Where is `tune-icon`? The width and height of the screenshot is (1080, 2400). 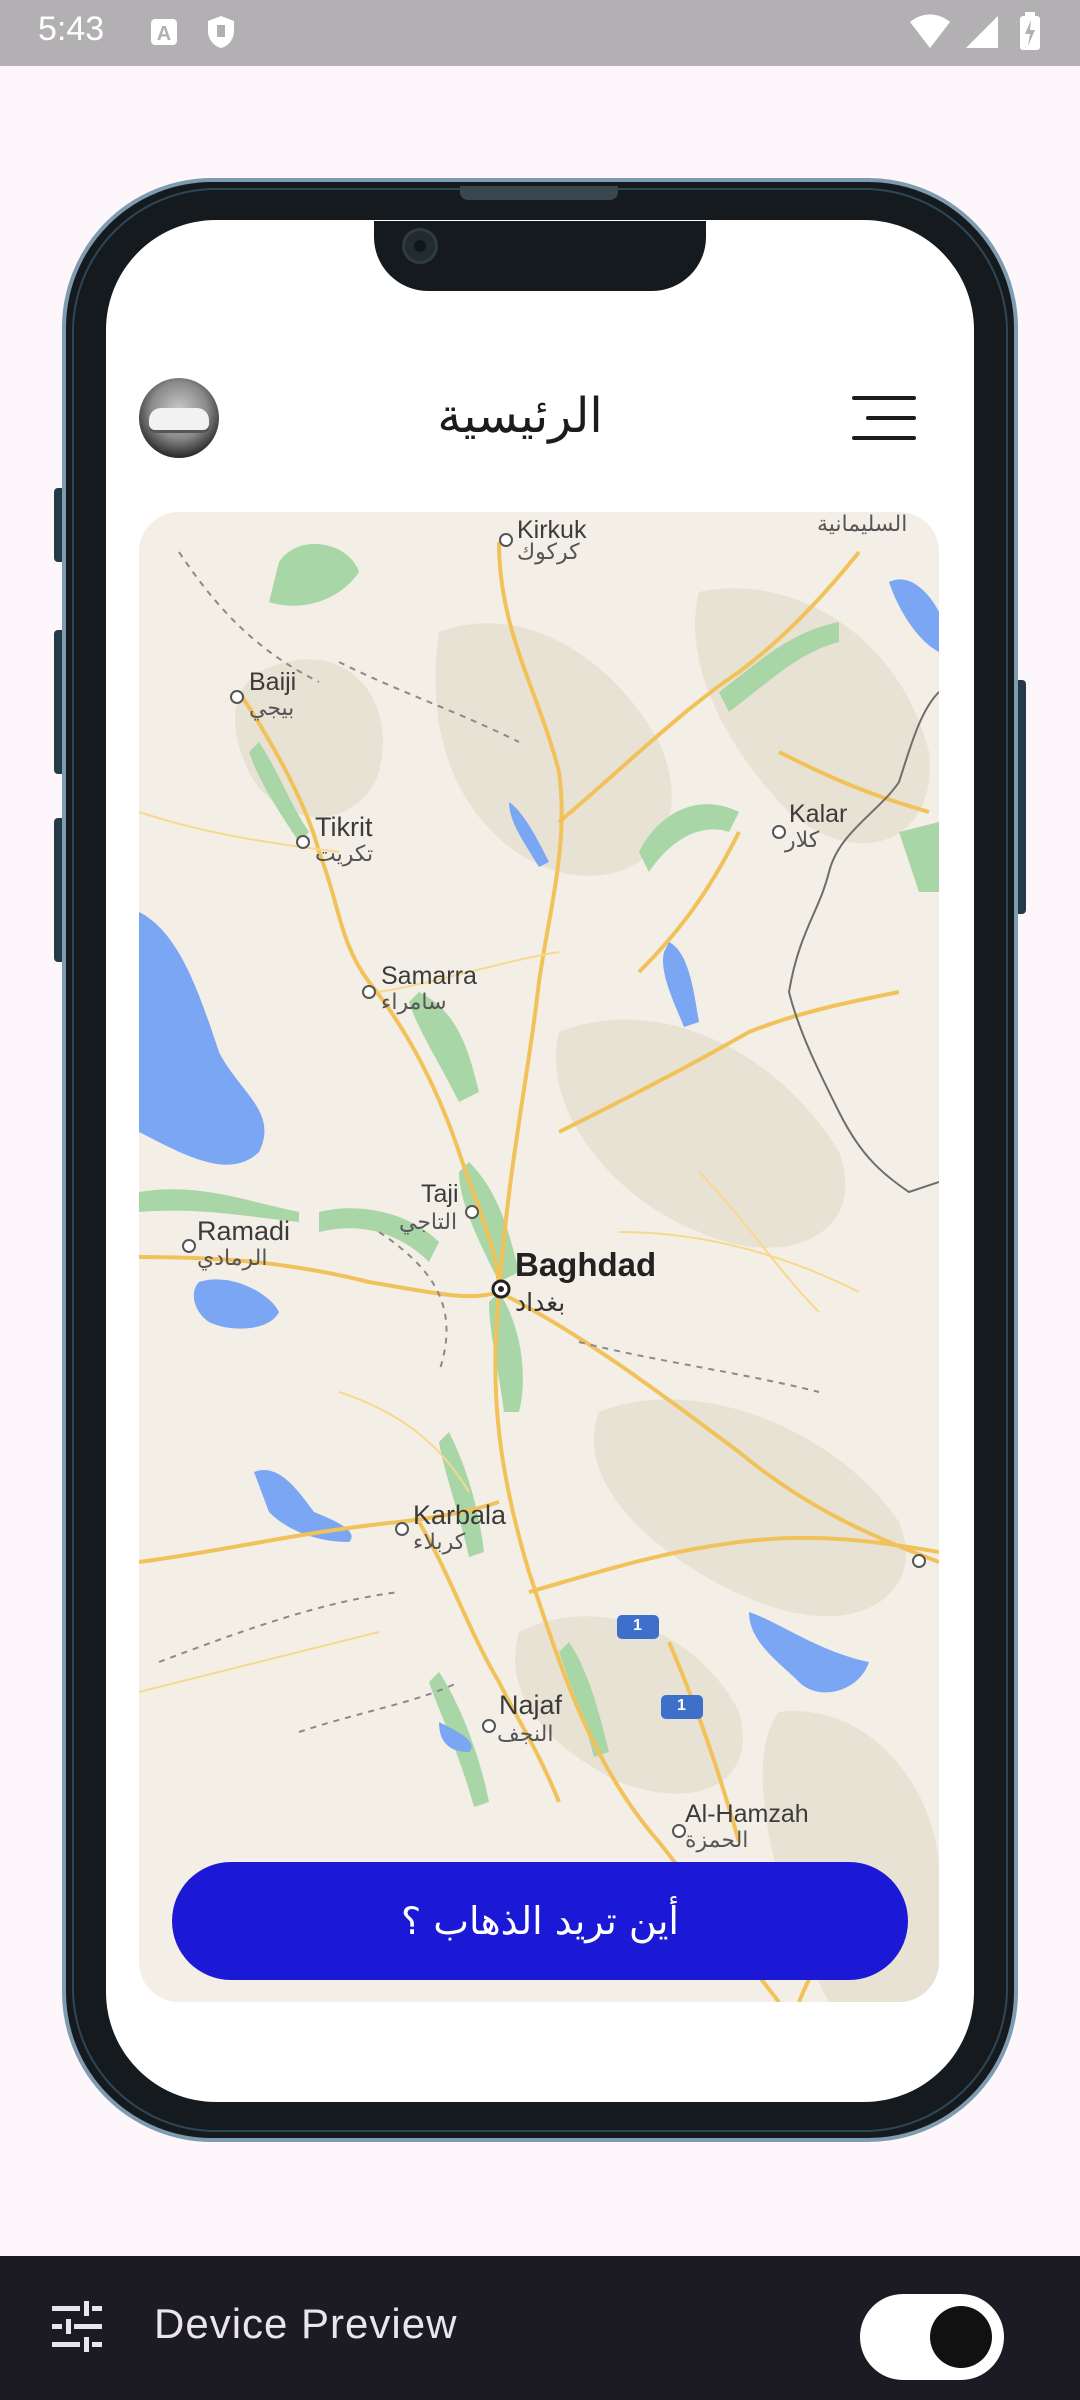
tune-icon is located at coordinates (77, 2327).